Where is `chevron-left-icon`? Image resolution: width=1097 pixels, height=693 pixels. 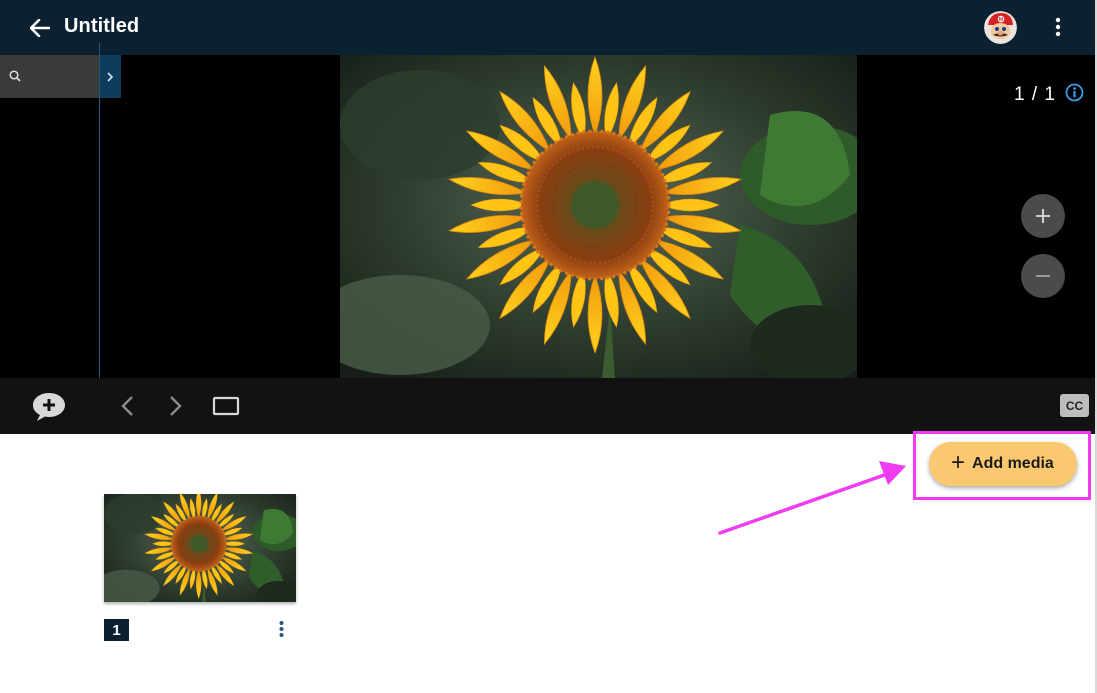
chevron-left-icon is located at coordinates (127, 406).